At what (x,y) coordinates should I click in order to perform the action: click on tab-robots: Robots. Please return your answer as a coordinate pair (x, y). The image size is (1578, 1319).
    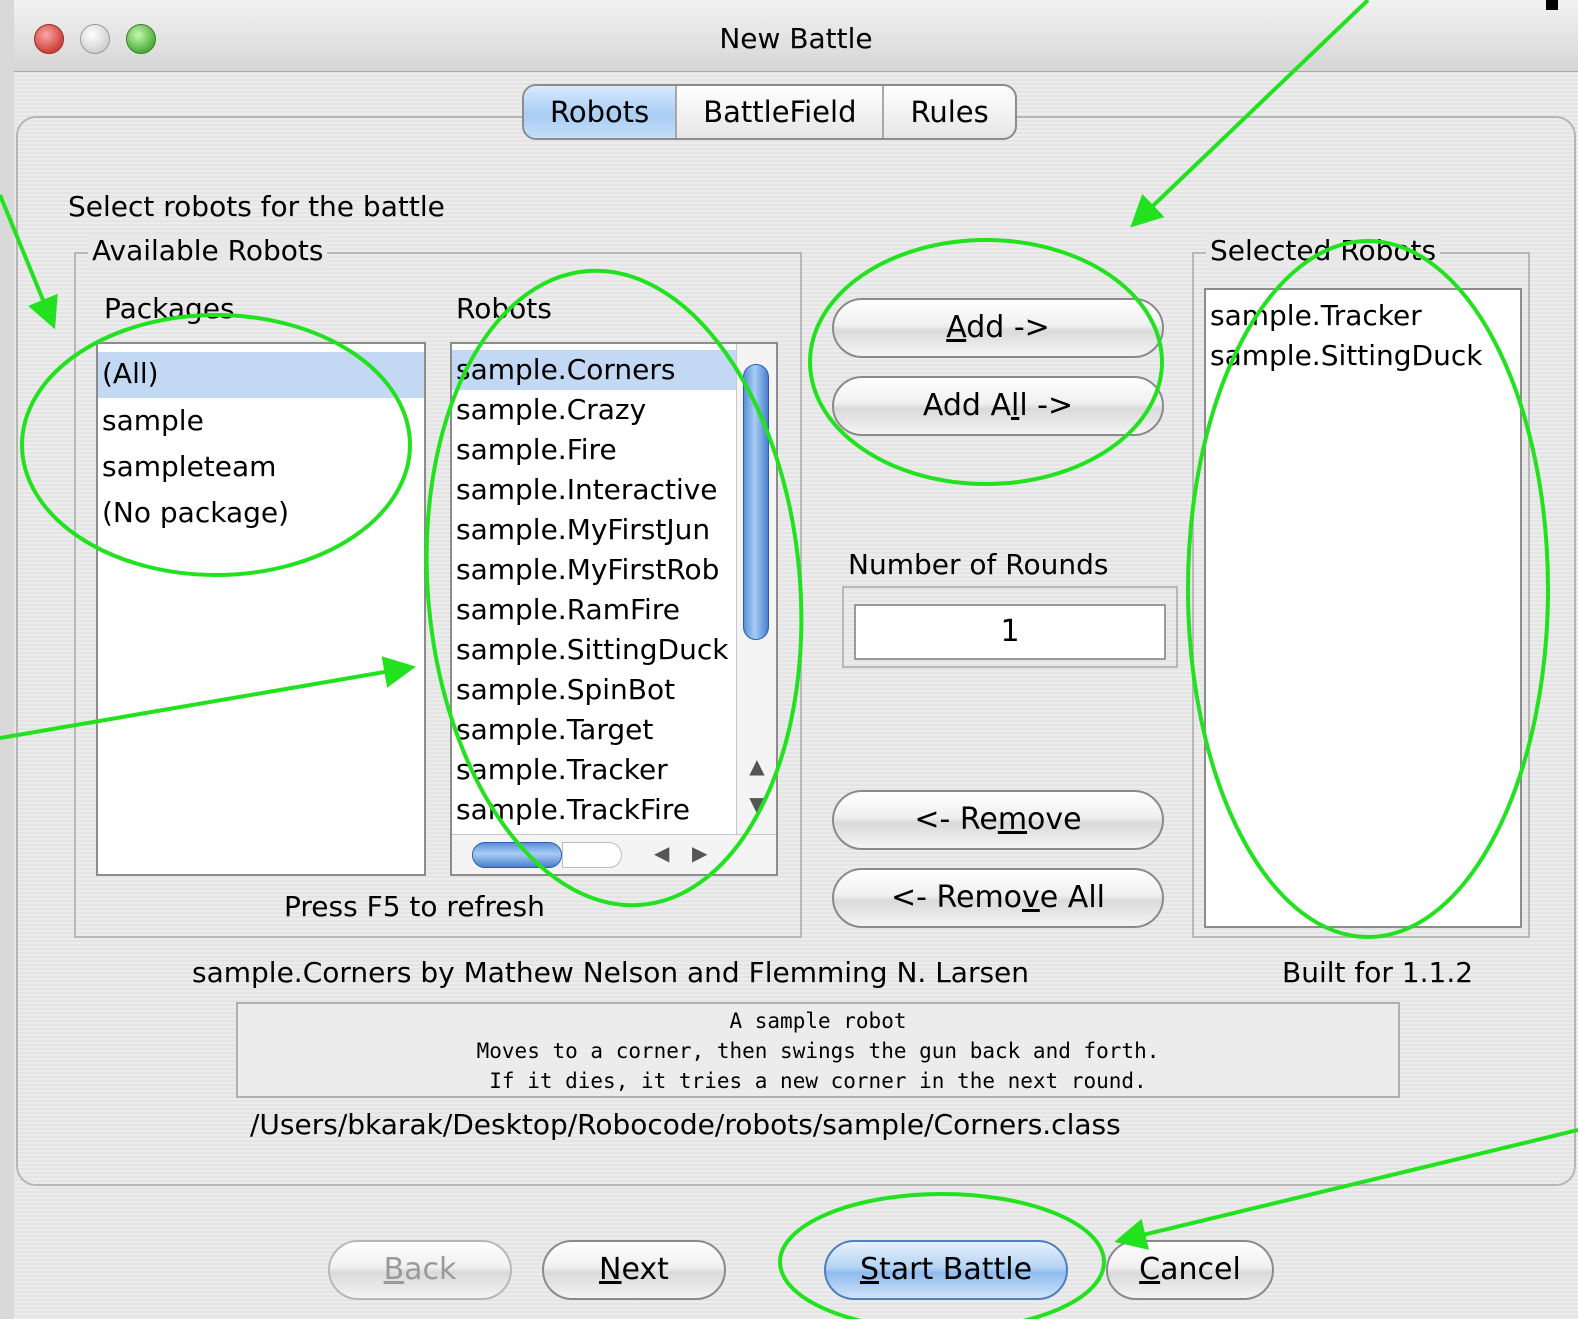
    Looking at the image, I should click on (601, 112).